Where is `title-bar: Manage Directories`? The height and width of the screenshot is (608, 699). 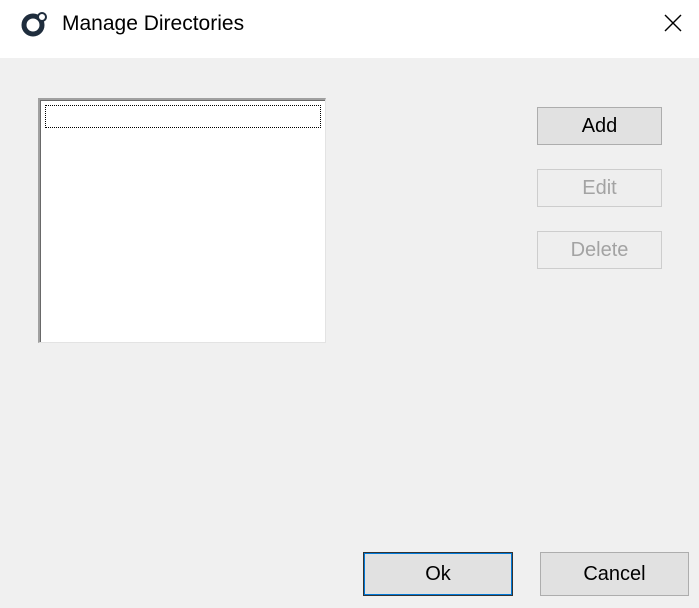 title-bar: Manage Directories is located at coordinates (349, 29).